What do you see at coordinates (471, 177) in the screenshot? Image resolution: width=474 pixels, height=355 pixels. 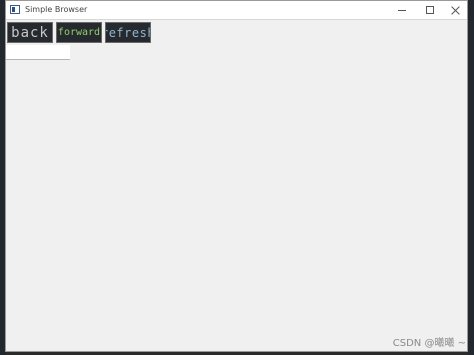 I see `desktop-background-right` at bounding box center [471, 177].